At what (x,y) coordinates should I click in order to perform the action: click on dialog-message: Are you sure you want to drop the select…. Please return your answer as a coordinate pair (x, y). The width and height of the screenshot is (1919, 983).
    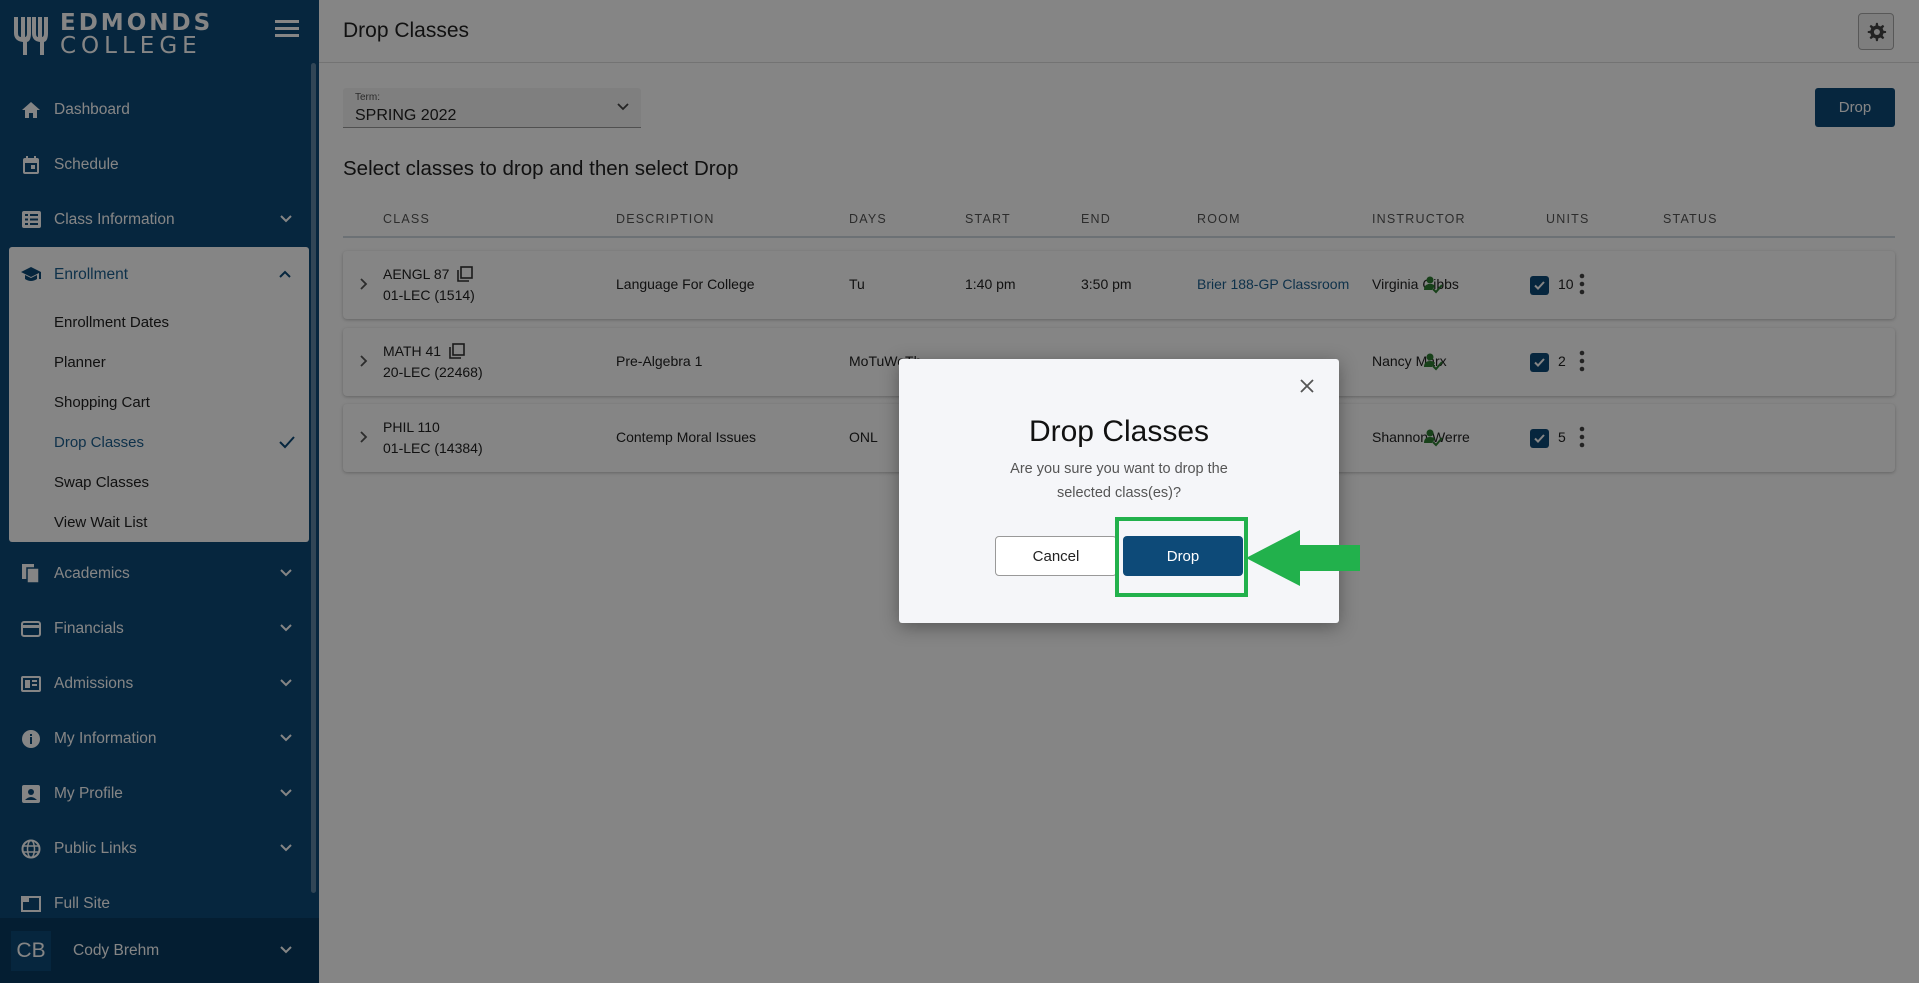
    Looking at the image, I should click on (1119, 481).